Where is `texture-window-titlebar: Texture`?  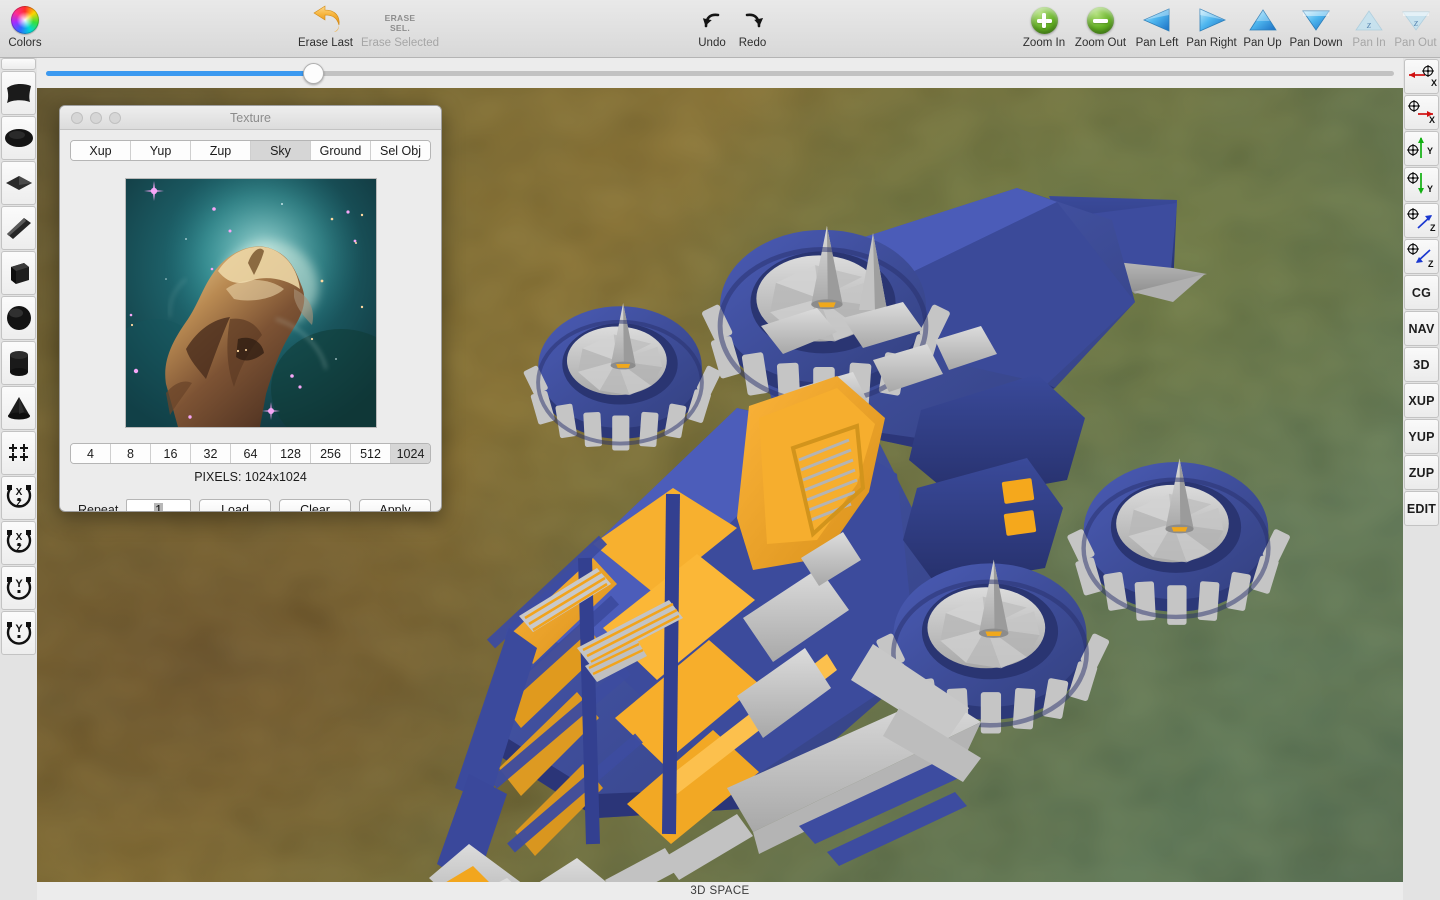
texture-window-titlebar: Texture is located at coordinates (250, 118).